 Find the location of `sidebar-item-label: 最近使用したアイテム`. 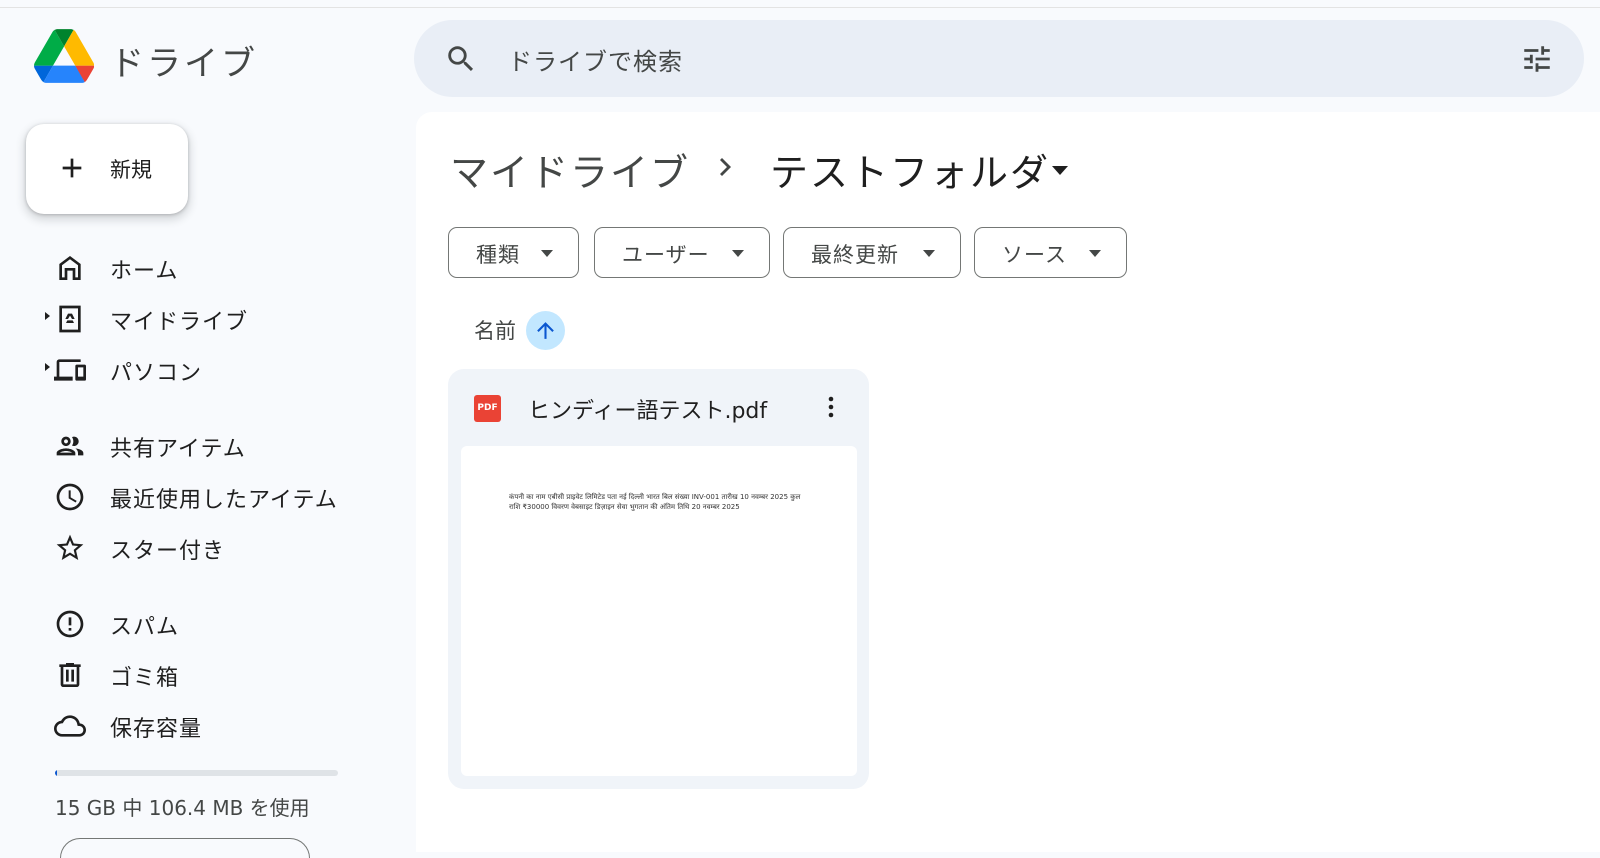

sidebar-item-label: 最近使用したアイテム is located at coordinates (224, 500).